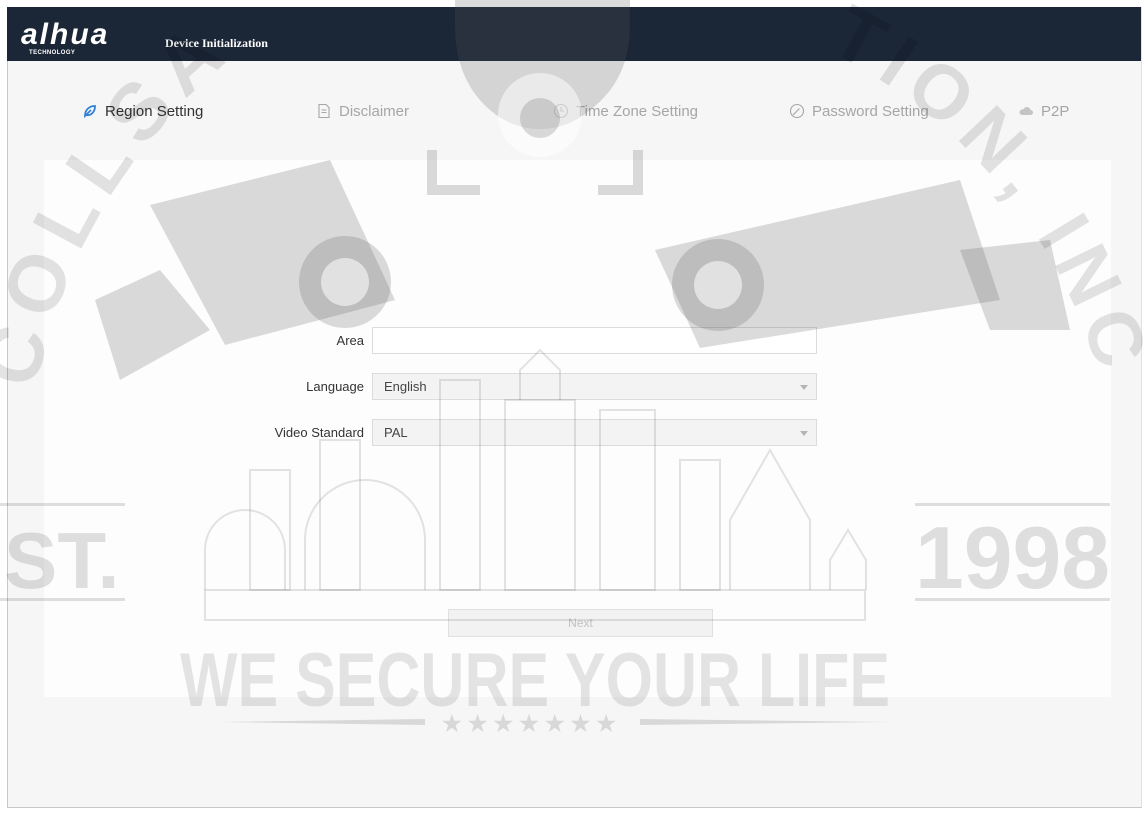 The image size is (1146, 814). I want to click on step-label: Time Zone Setting, so click(637, 111).